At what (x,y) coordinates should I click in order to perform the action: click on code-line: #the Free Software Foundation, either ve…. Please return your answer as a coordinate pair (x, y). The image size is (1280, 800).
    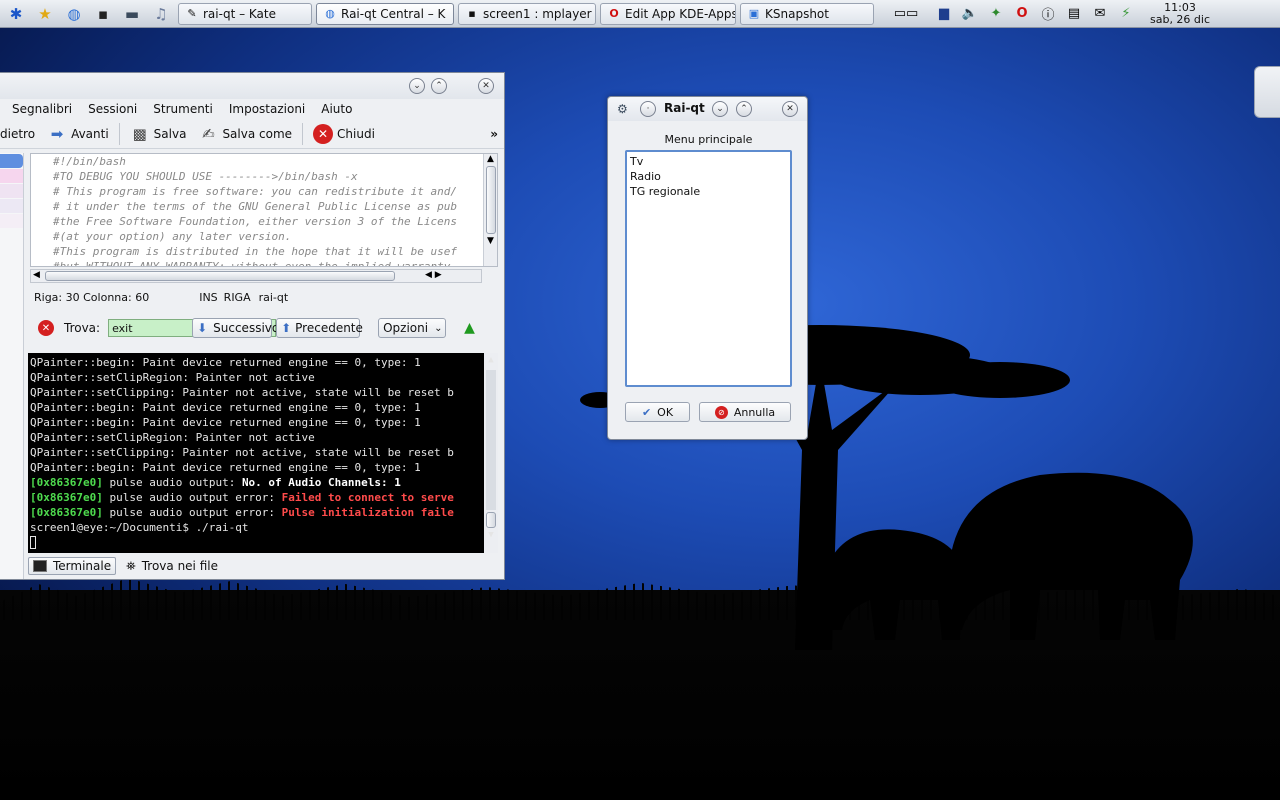
    Looking at the image, I should click on (268, 221).